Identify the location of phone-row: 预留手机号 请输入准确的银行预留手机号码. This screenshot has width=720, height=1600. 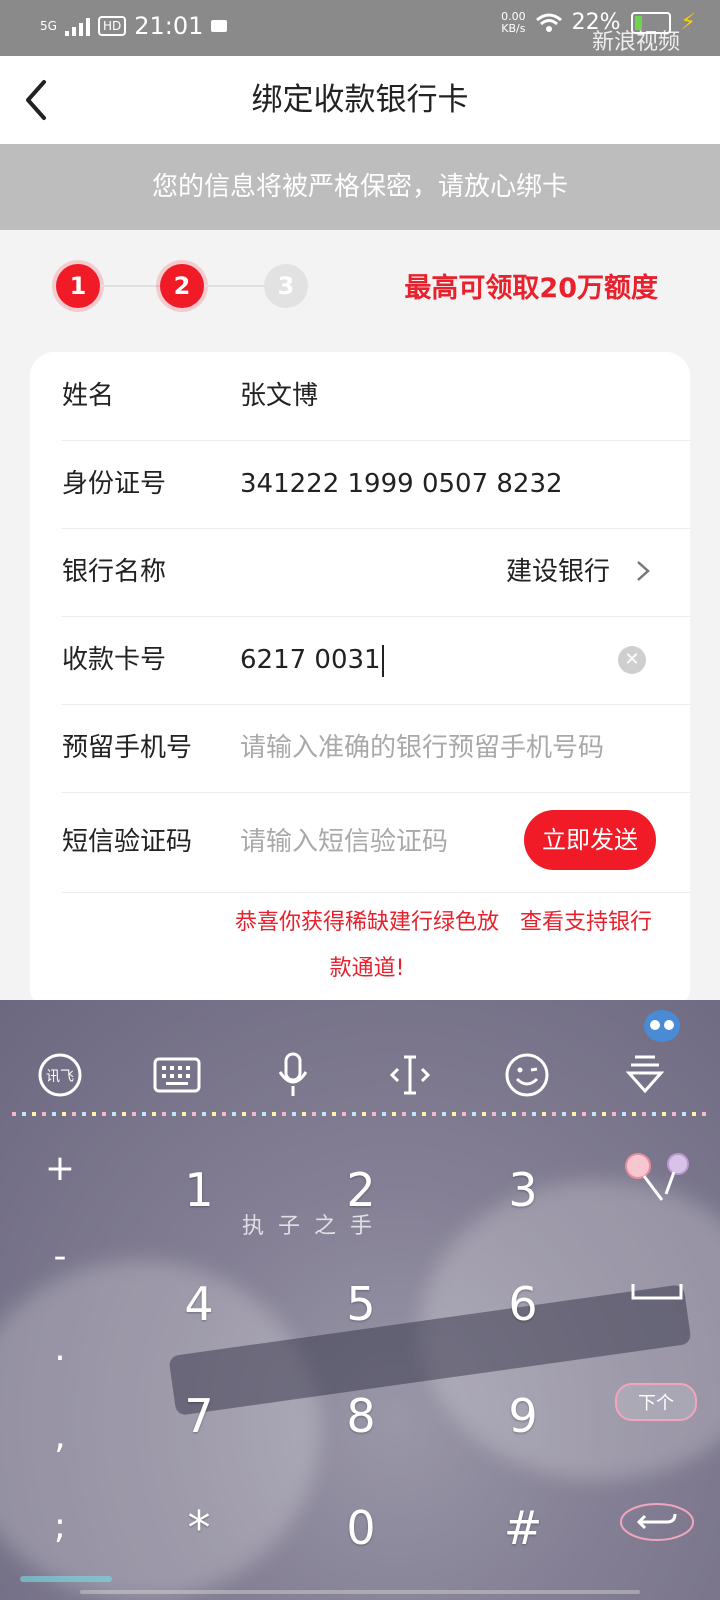
(376, 748).